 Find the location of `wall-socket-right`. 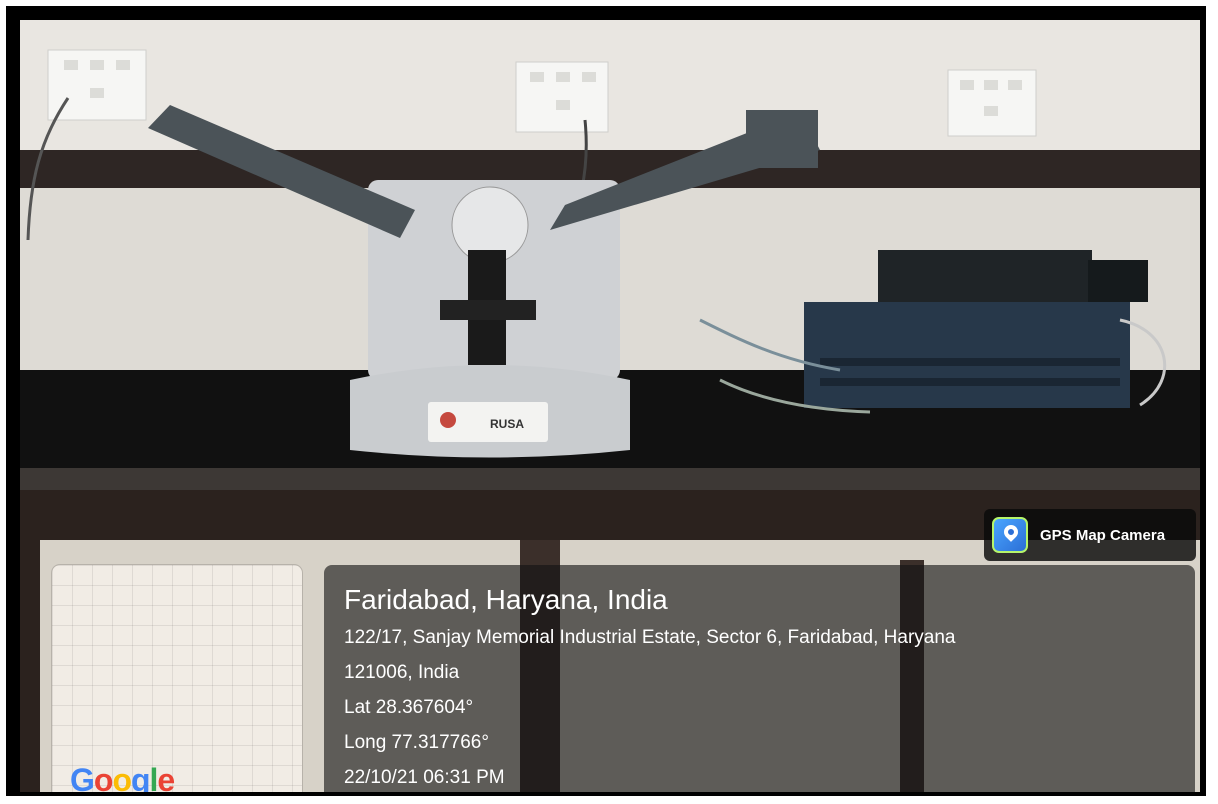

wall-socket-right is located at coordinates (992, 103).